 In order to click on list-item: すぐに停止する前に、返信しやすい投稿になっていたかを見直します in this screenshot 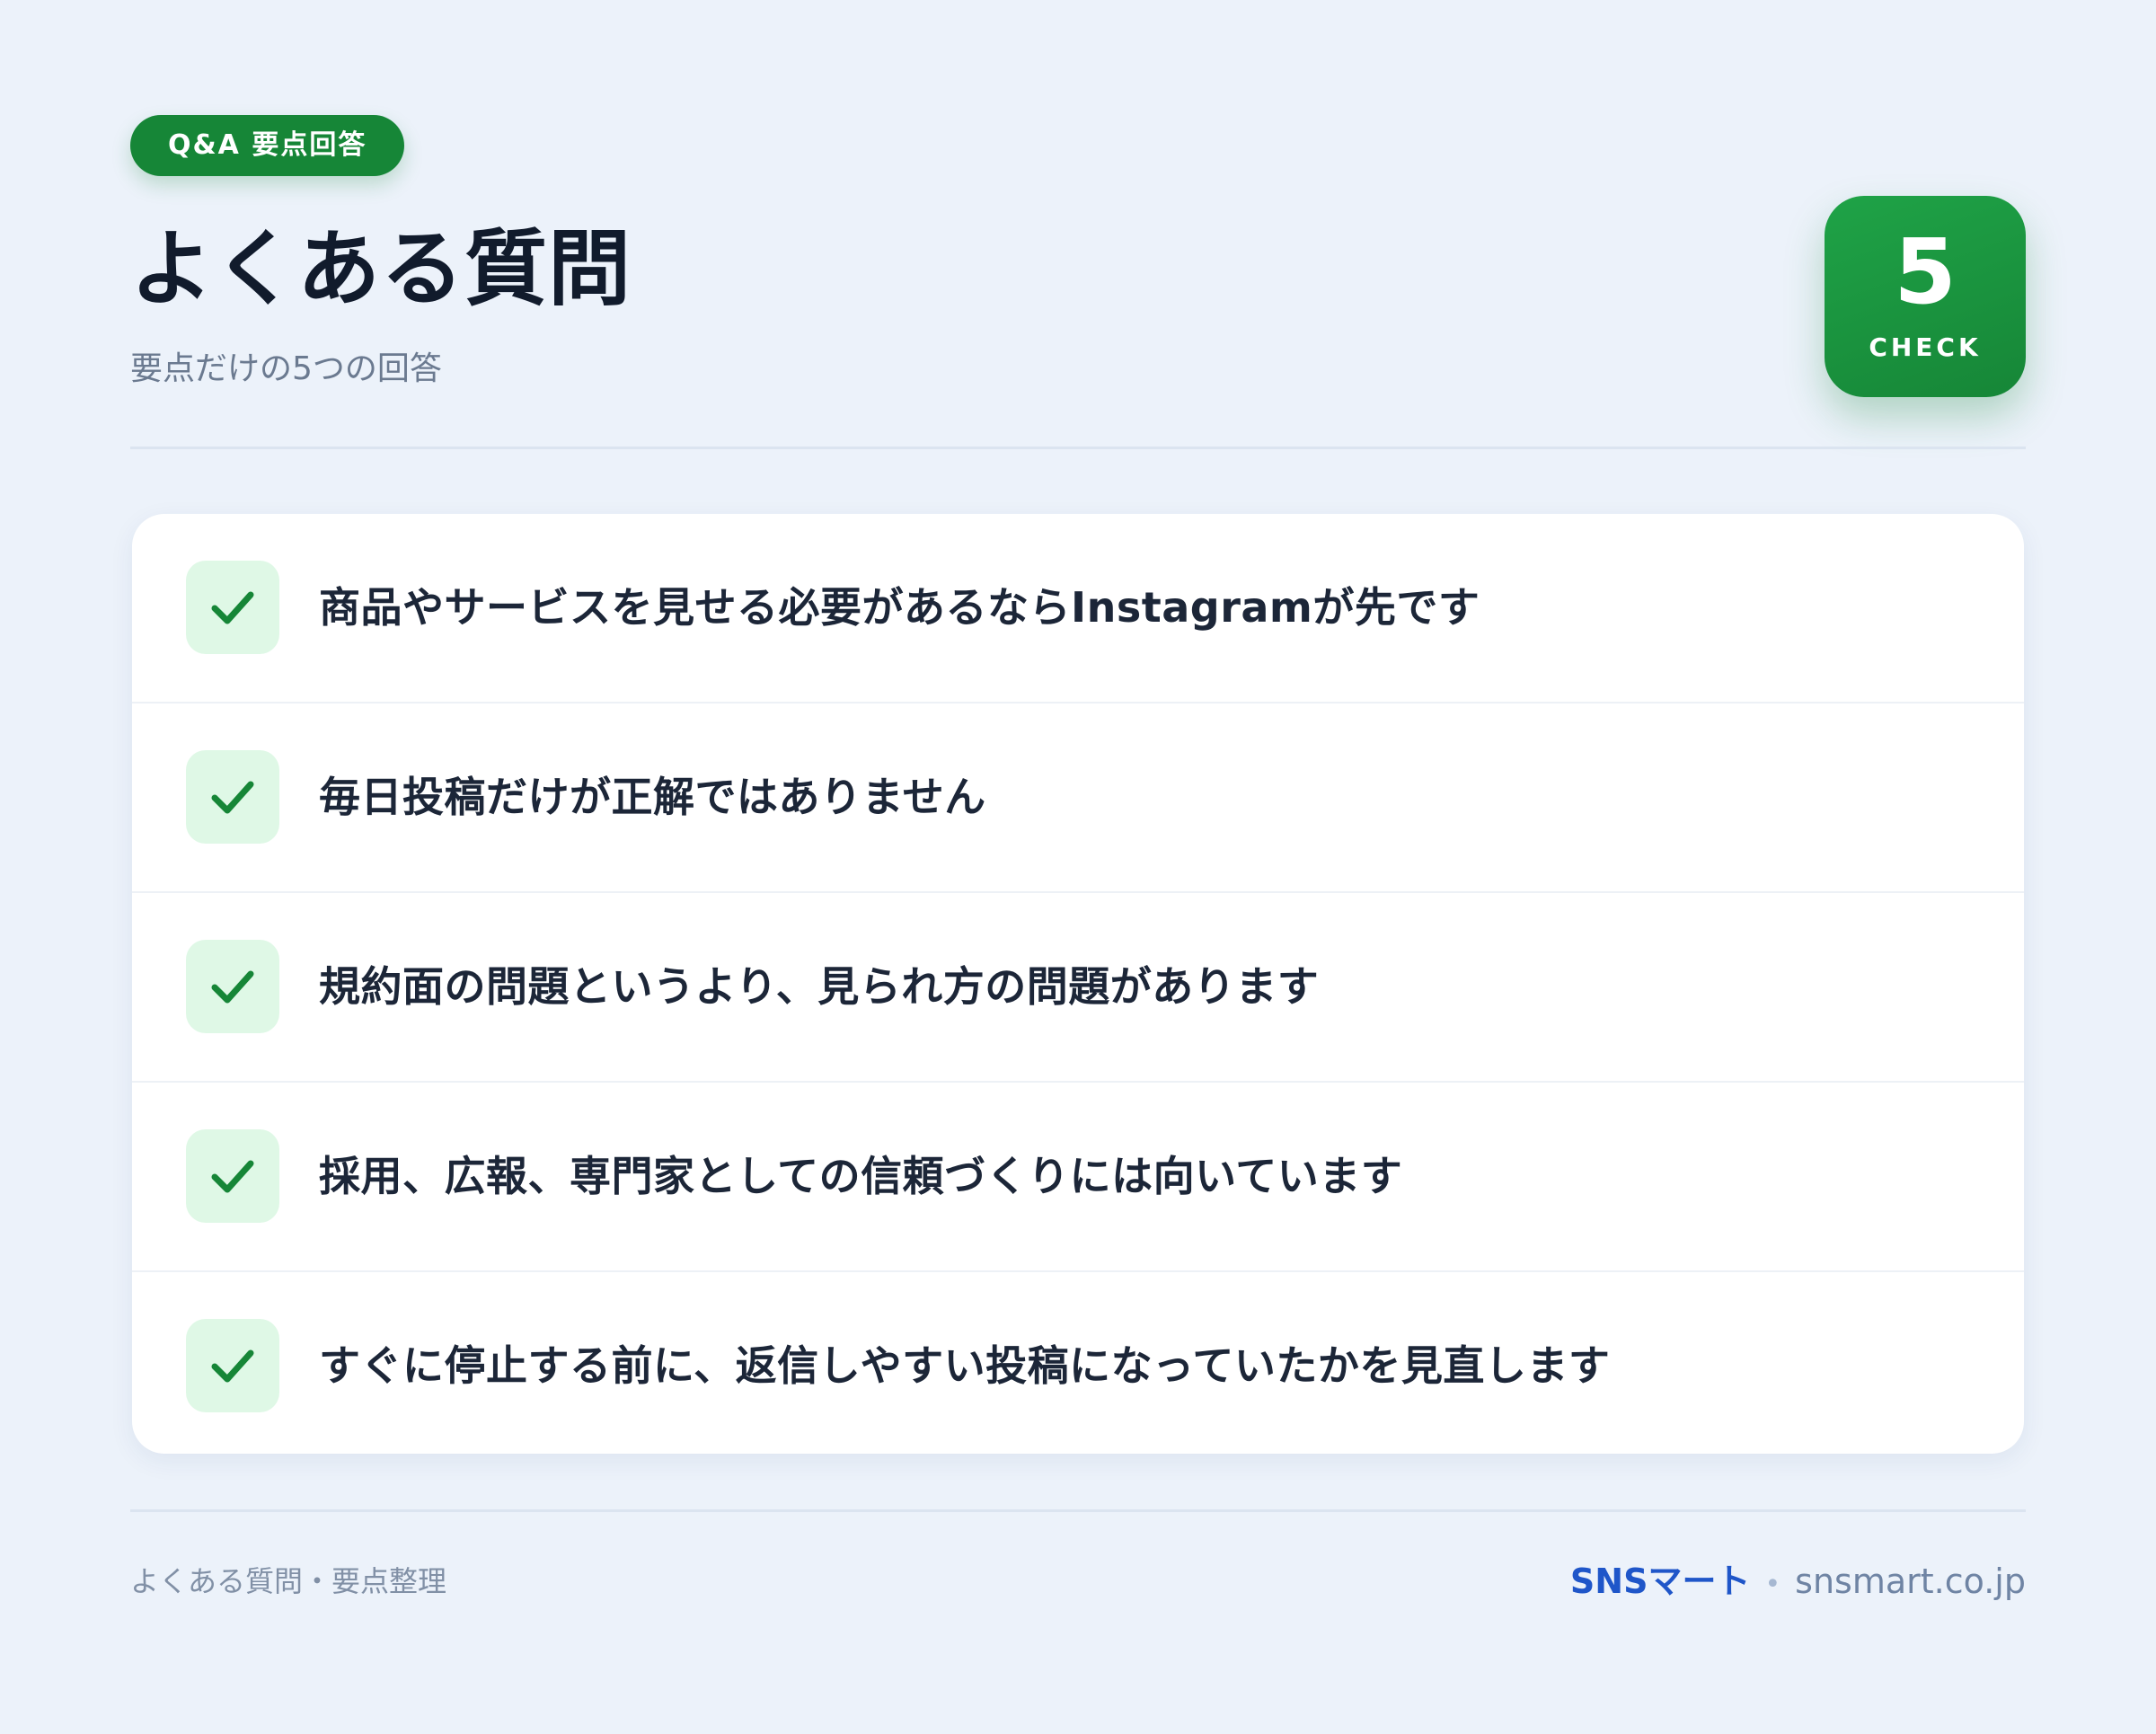, I will do `click(1078, 1363)`.